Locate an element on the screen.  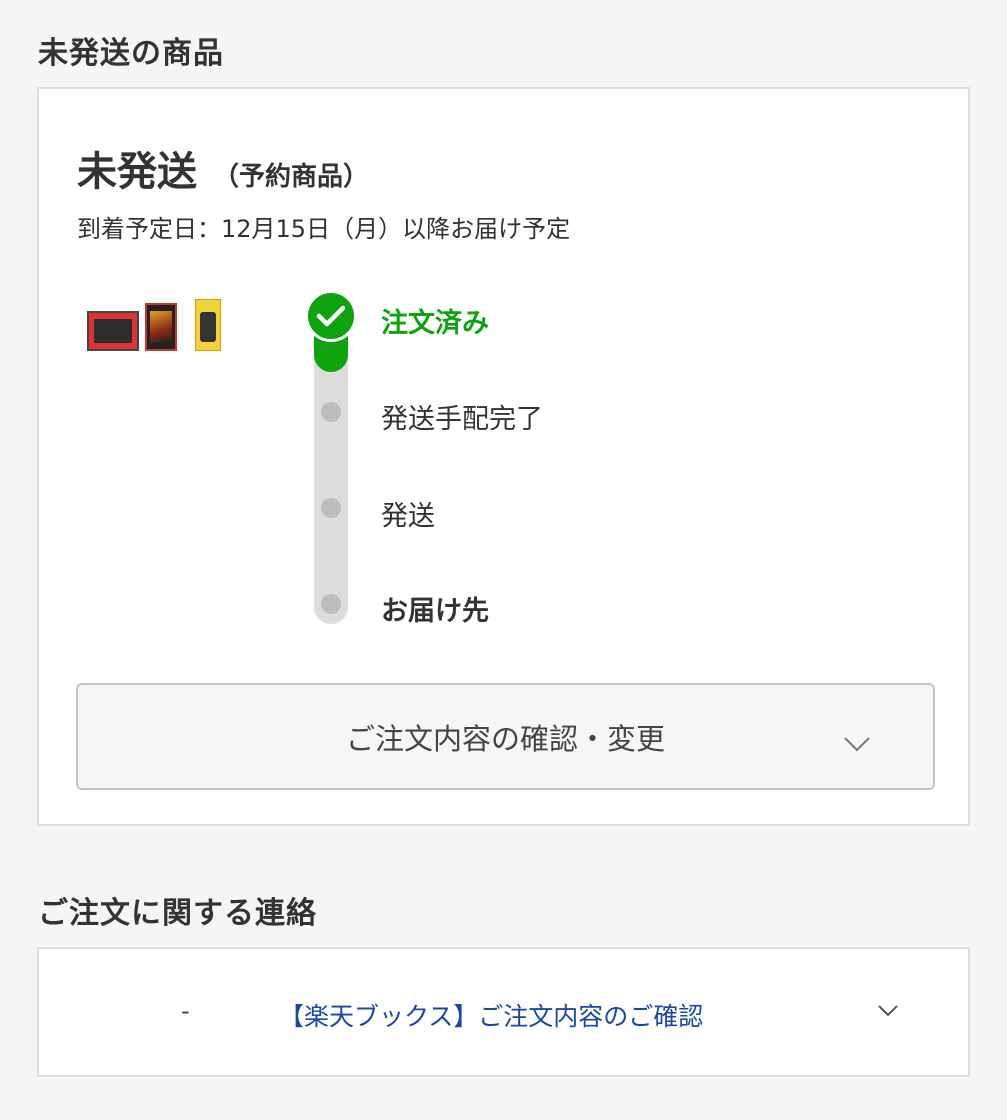
status-heading: 未発送 （予約商品） is located at coordinates (223, 168).